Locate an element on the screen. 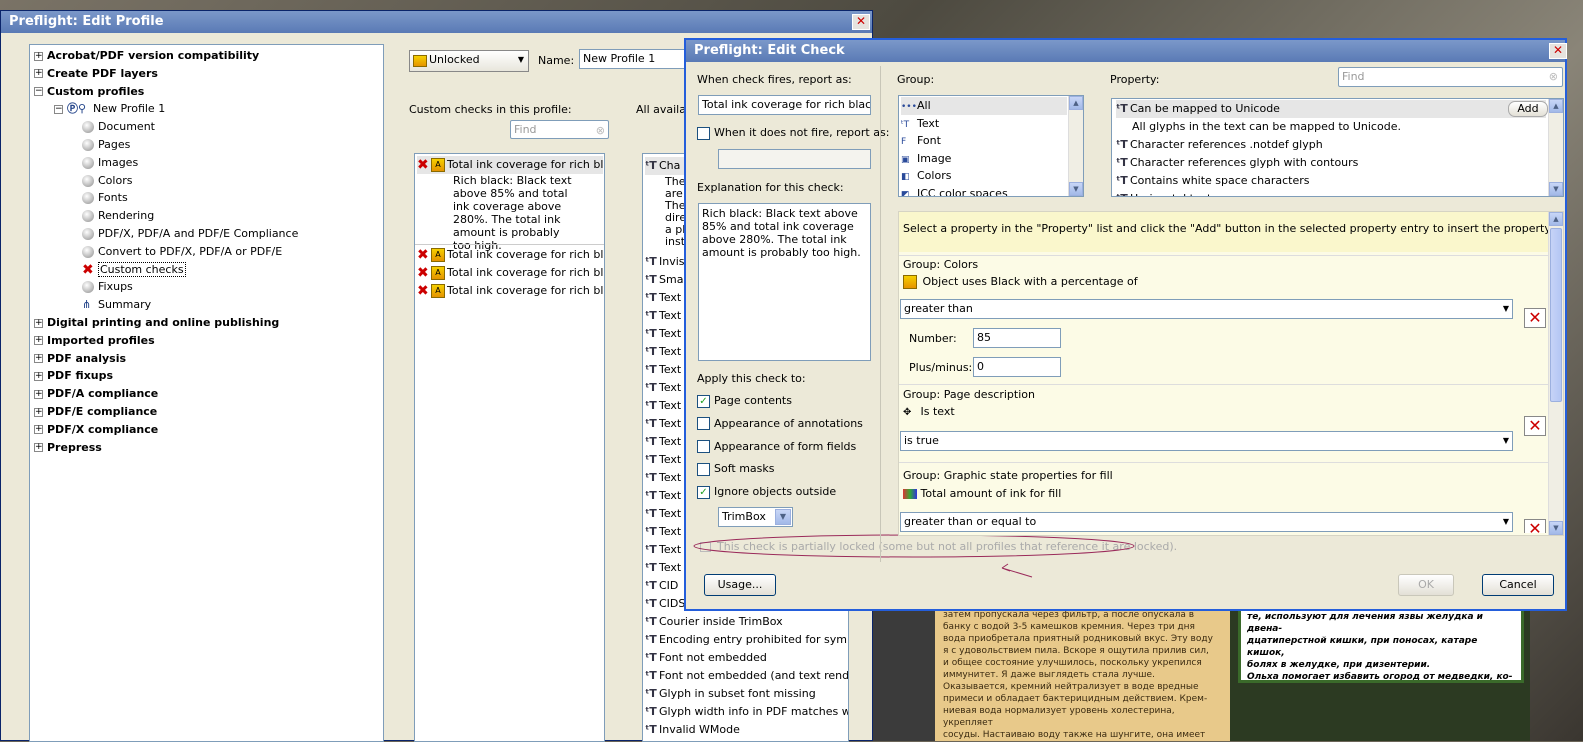  tree-item: + Create PDF layers is located at coordinates (96, 74).